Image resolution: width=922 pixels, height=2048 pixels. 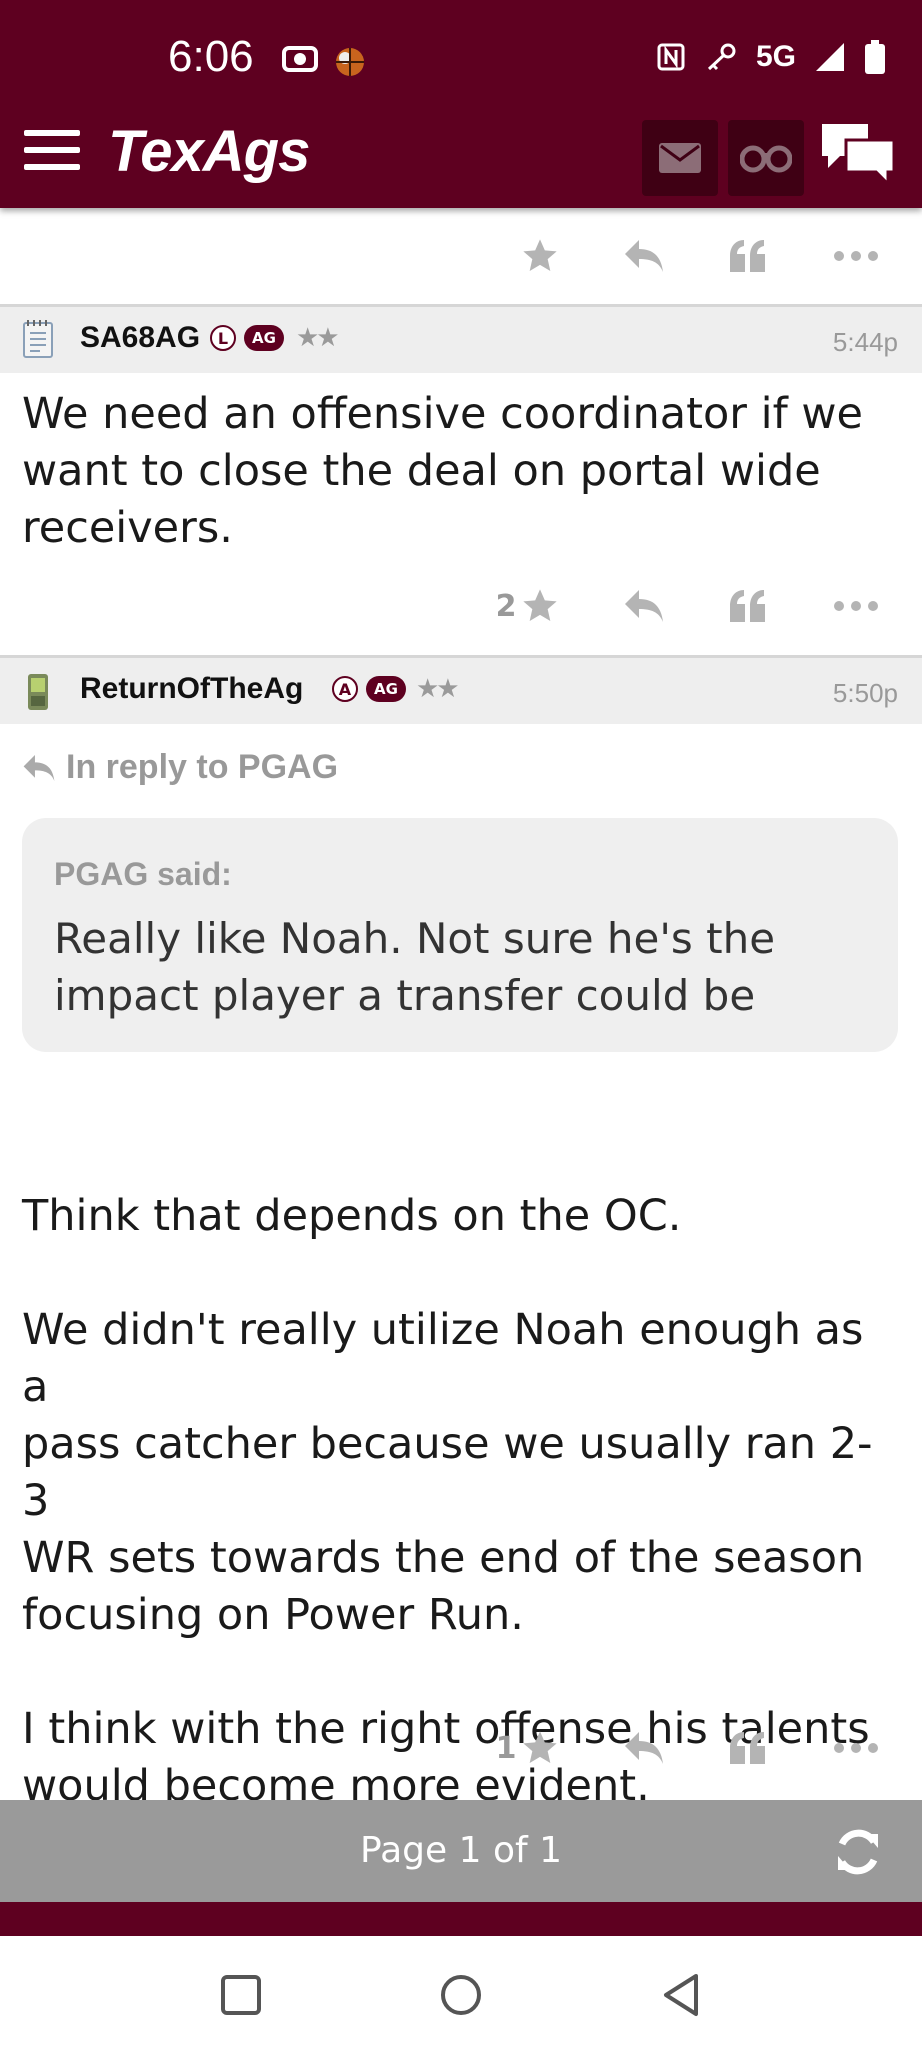 I want to click on watchlist-button, so click(x=766, y=158).